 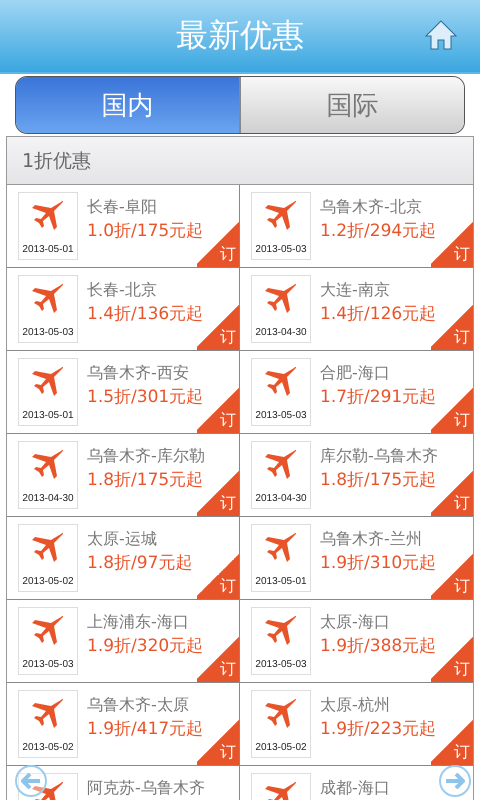 I want to click on deal-card: 成都-海口, so click(x=356, y=783).